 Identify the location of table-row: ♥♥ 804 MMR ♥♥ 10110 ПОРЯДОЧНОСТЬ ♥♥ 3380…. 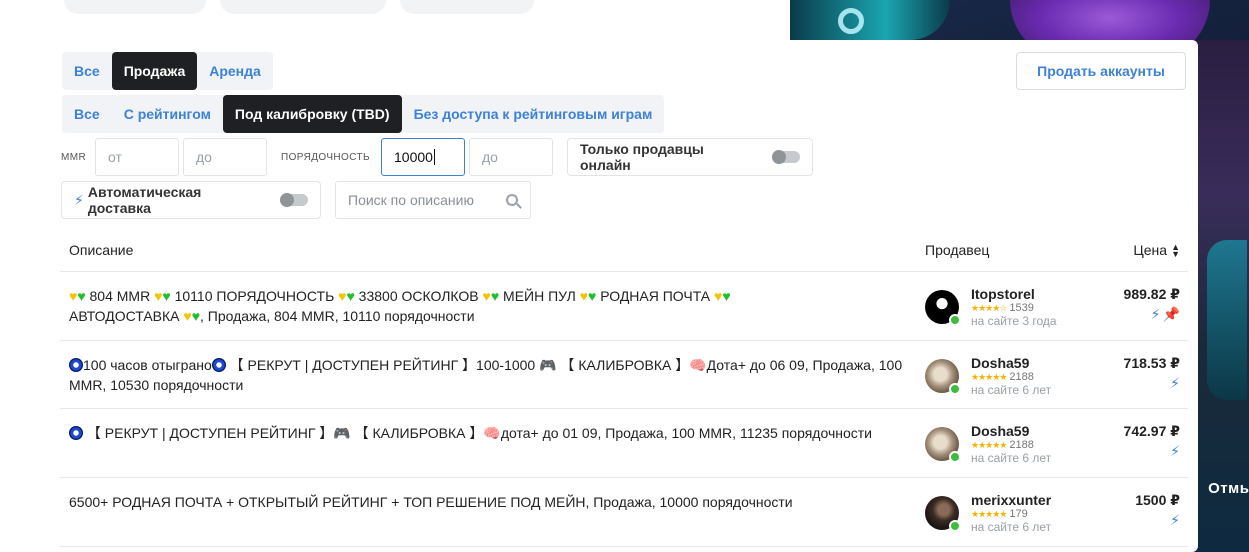
(624, 306).